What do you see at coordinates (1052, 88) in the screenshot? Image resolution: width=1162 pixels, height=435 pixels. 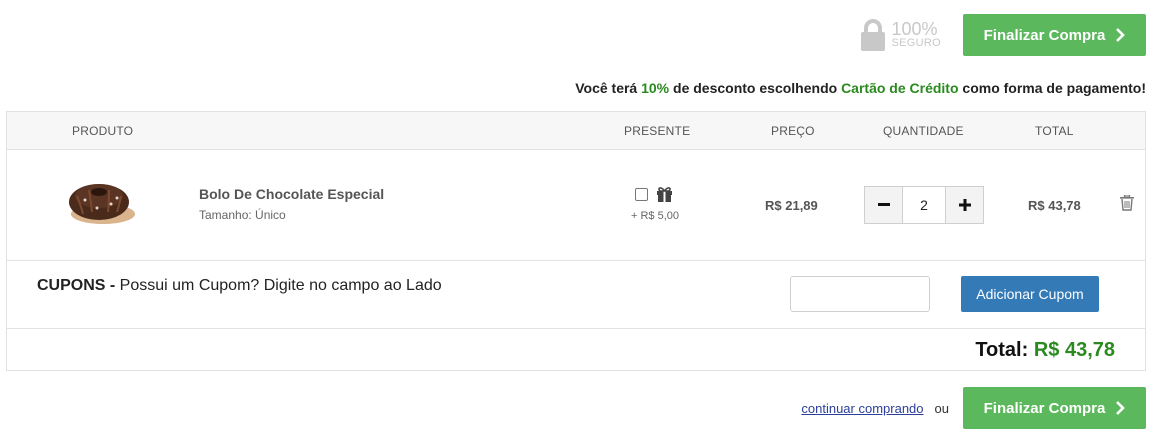 I see `promo-text-3: como forma de pagamento!` at bounding box center [1052, 88].